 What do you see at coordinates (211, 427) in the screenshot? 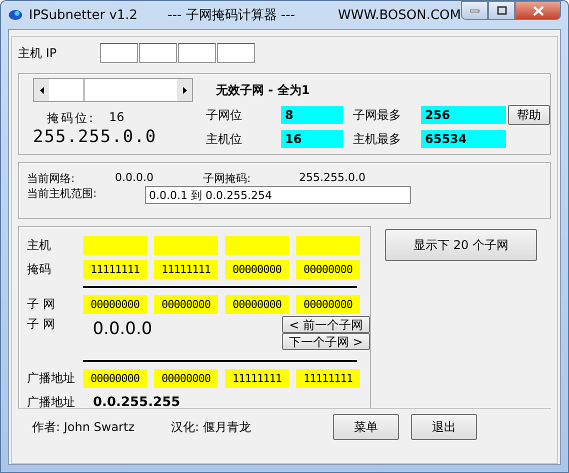
I see `translator-text: 汉化: 偃月青龙` at bounding box center [211, 427].